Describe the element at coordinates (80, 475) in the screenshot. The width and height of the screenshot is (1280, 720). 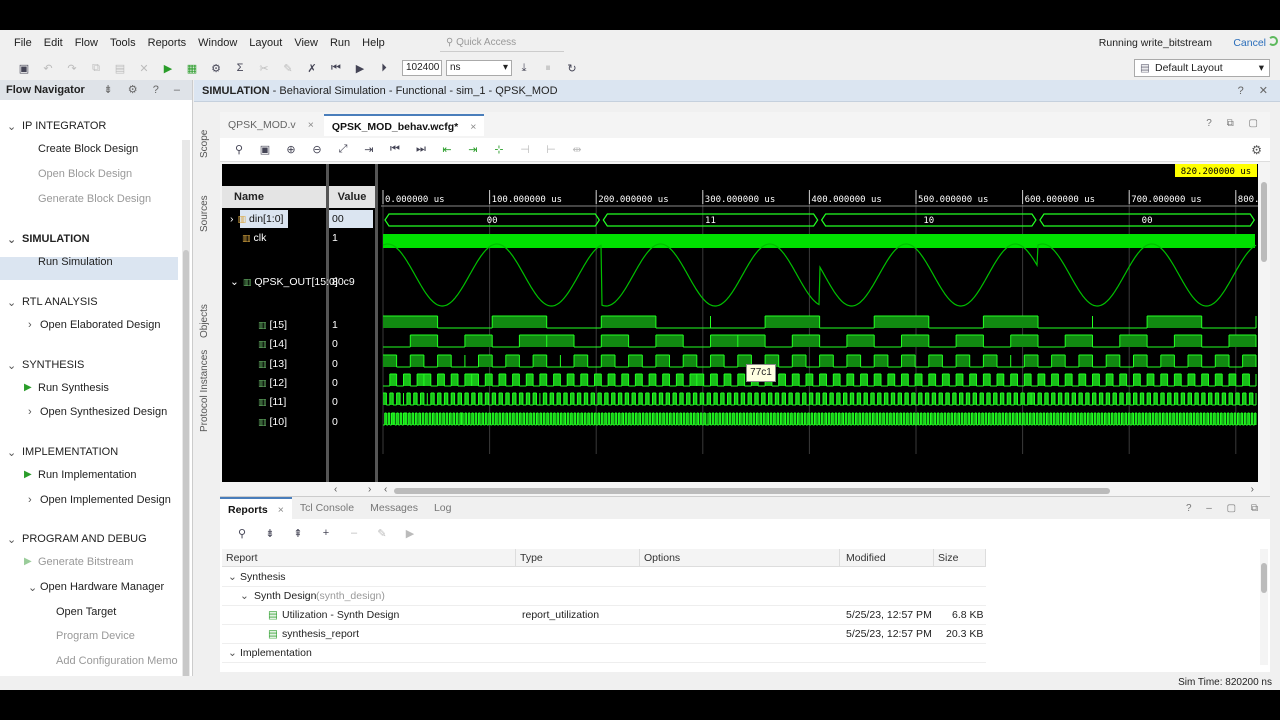
I see `nav-run-implementation: ▶ Run Implementation` at that location.